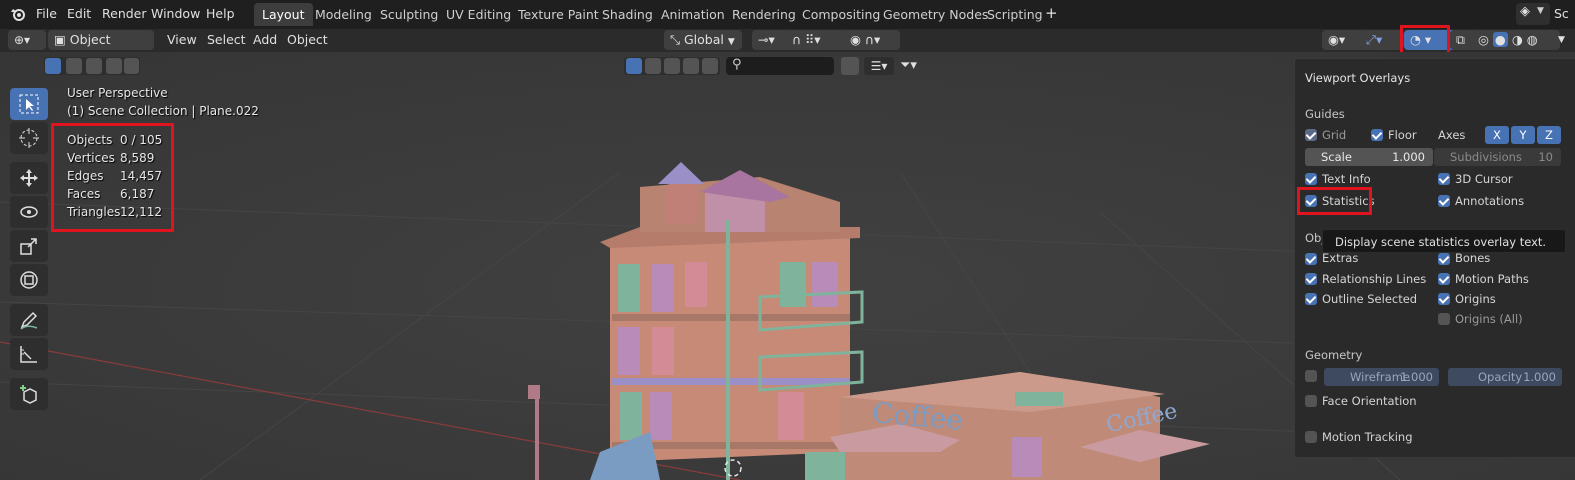  I want to click on magnet-icon: ∩ ⠿▾, so click(806, 39).